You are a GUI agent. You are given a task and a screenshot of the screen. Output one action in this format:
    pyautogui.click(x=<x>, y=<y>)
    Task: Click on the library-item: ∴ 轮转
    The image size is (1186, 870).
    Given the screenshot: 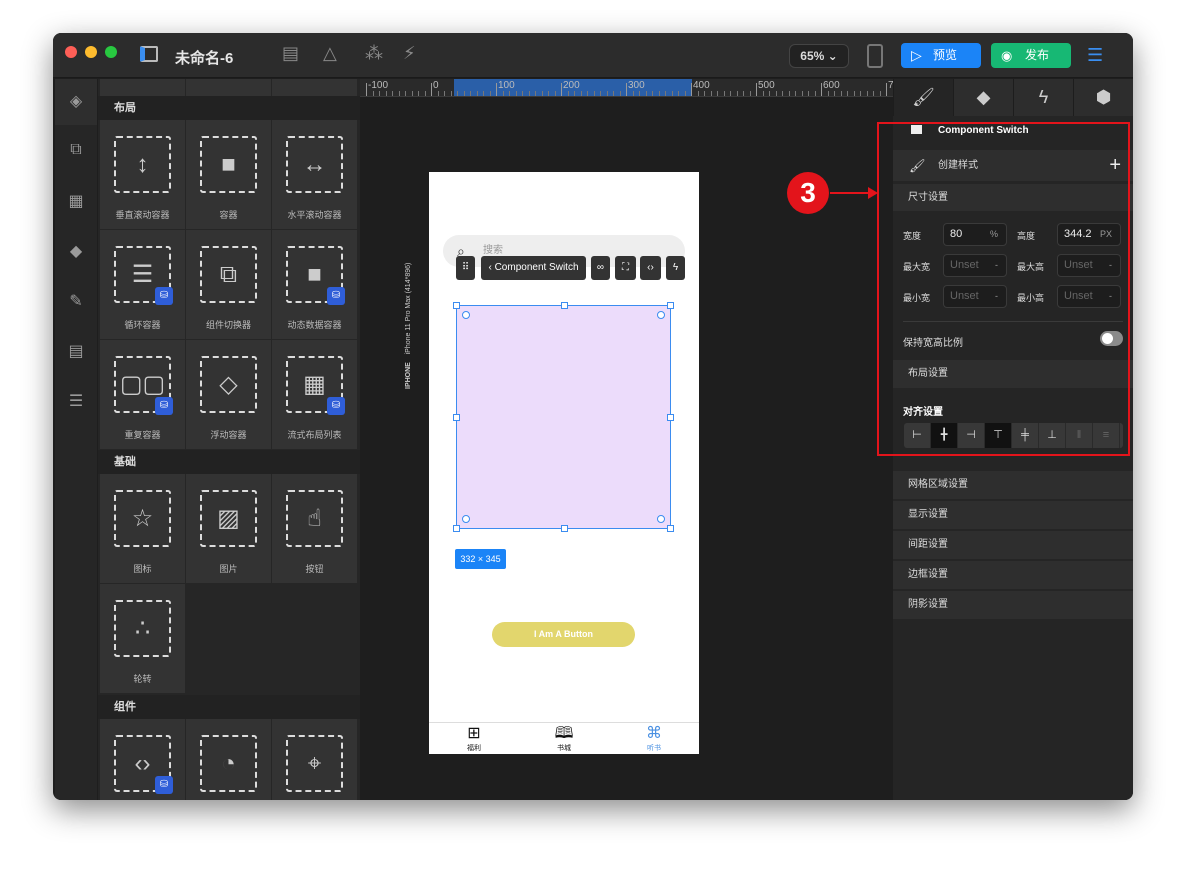 What is the action you would take?
    pyautogui.click(x=142, y=638)
    